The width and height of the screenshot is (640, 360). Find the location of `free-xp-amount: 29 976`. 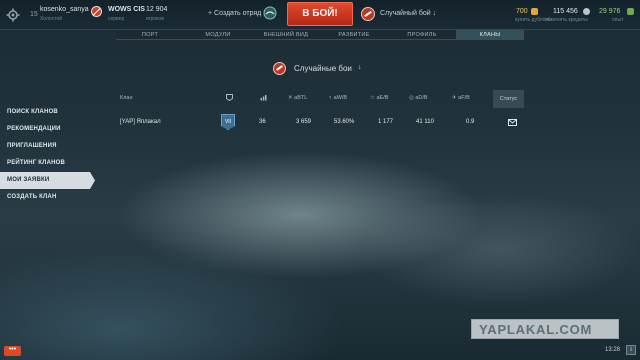

free-xp-amount: 29 976 is located at coordinates (610, 11).